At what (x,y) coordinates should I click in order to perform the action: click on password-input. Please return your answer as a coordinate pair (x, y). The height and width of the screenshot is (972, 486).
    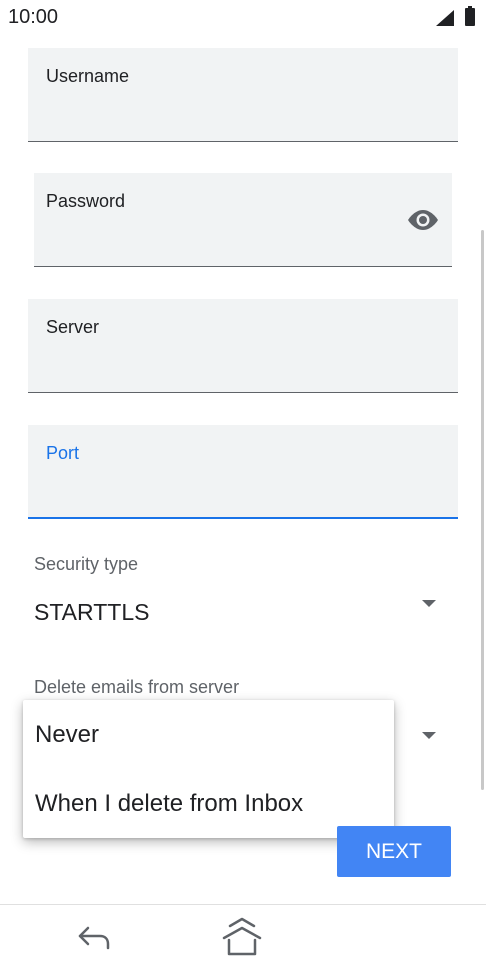
    Looking at the image, I should click on (221, 241).